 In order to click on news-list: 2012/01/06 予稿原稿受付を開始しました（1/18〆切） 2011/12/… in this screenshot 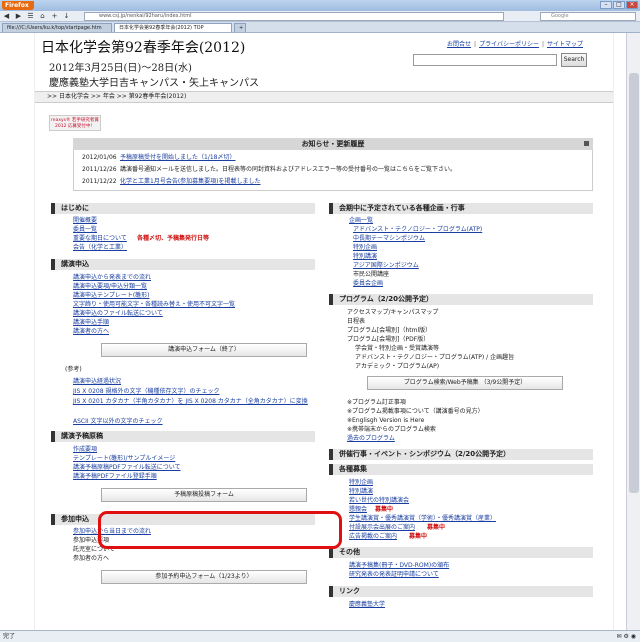, I will do `click(333, 170)`.